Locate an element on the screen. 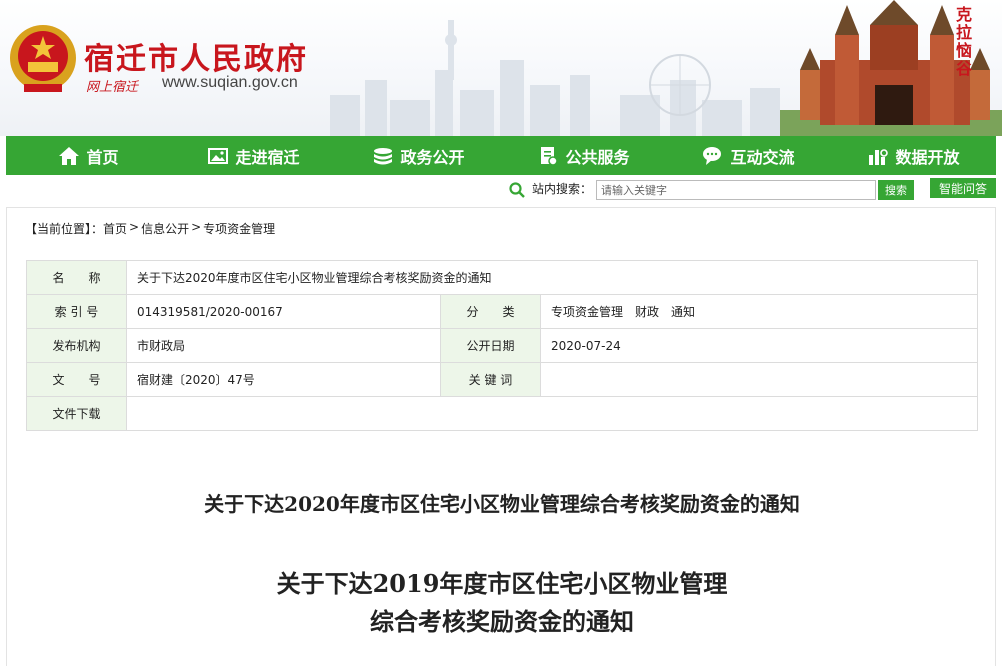  nav-item-label: 走进宿迁 is located at coordinates (267, 157).